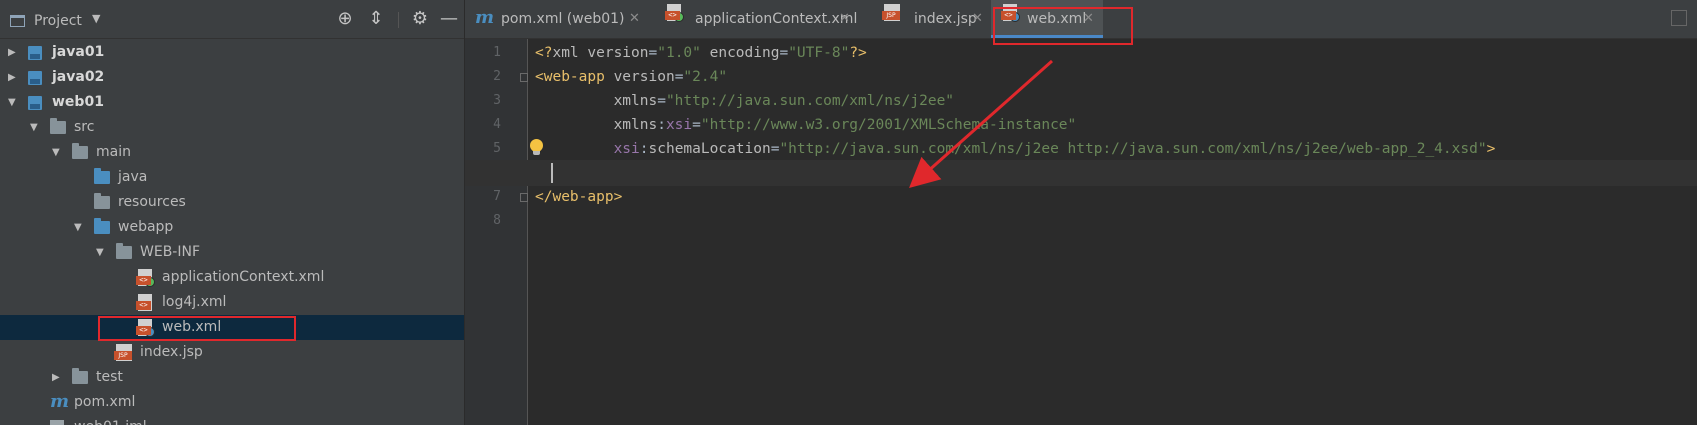 This screenshot has height=425, width=1697. What do you see at coordinates (78, 52) in the screenshot?
I see `tree-item-label: java01` at bounding box center [78, 52].